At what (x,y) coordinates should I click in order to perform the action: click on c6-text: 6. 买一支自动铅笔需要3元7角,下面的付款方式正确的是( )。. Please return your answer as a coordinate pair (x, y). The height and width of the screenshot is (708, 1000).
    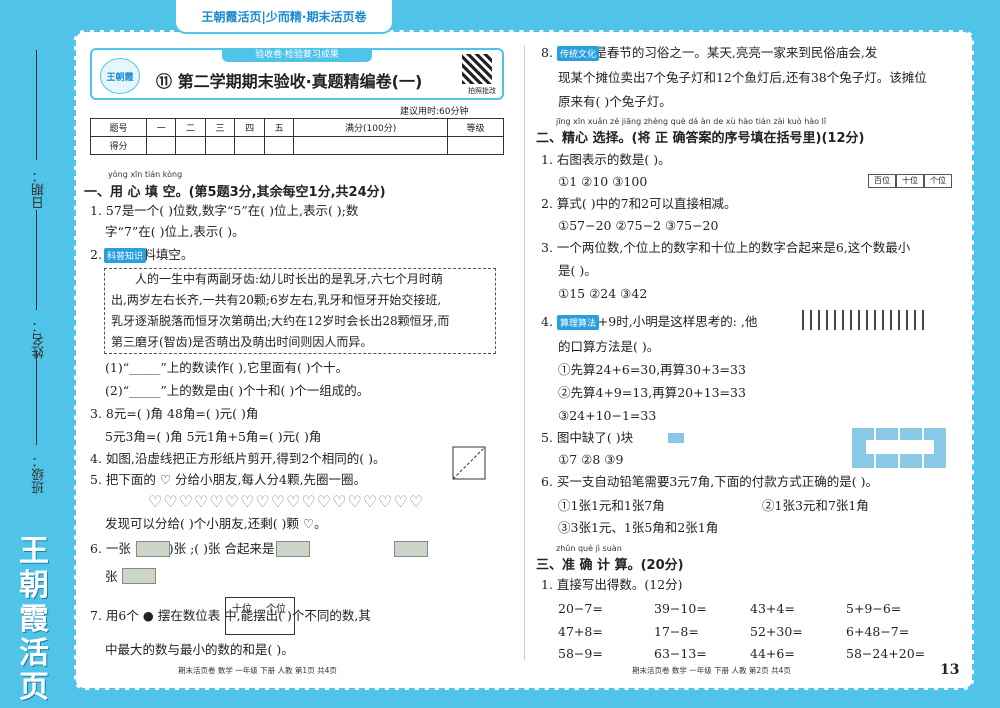
    Looking at the image, I should click on (710, 481).